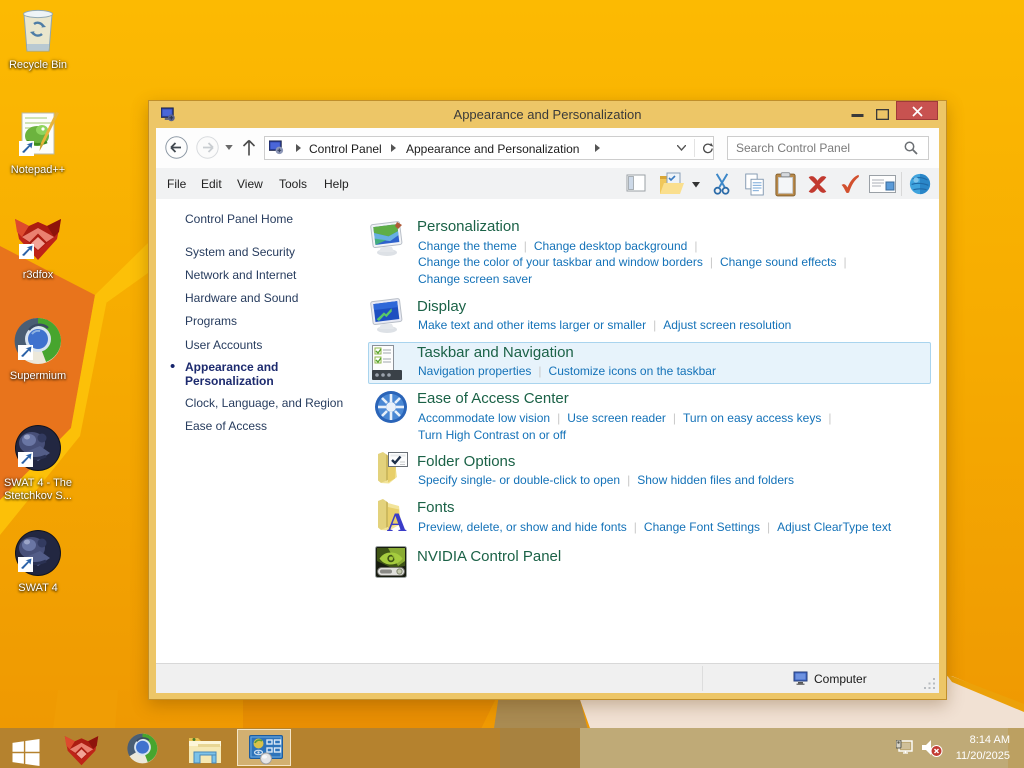  What do you see at coordinates (397, 520) in the screenshot?
I see `svg-text: A` at bounding box center [397, 520].